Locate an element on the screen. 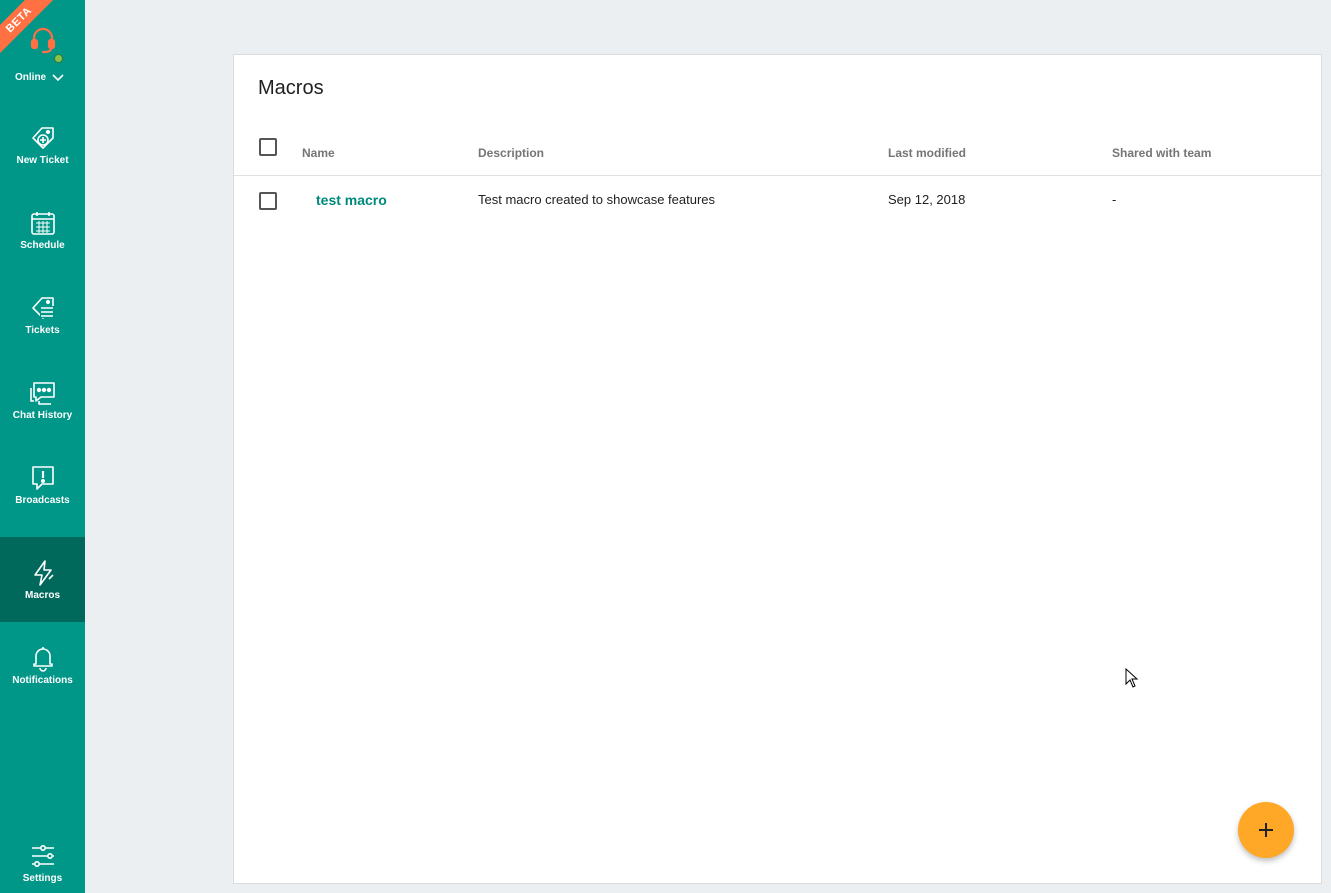 The height and width of the screenshot is (893, 1331). sidebar-item-label: Chat History is located at coordinates (42, 415).